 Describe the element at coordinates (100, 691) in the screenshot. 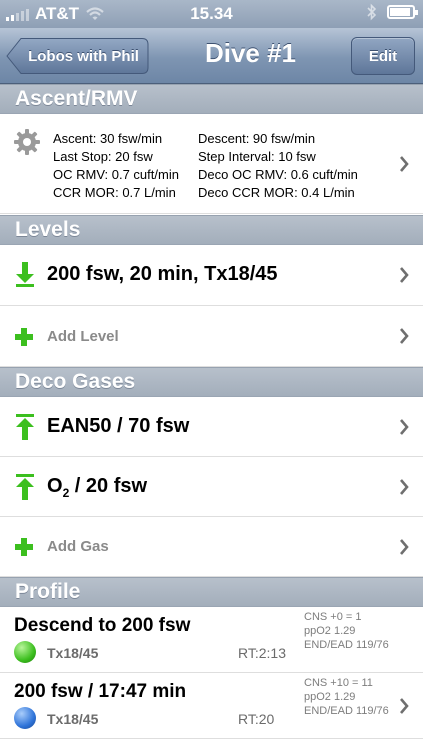

I see `profile-step-title: 200 fsw / 17:47 min` at that location.